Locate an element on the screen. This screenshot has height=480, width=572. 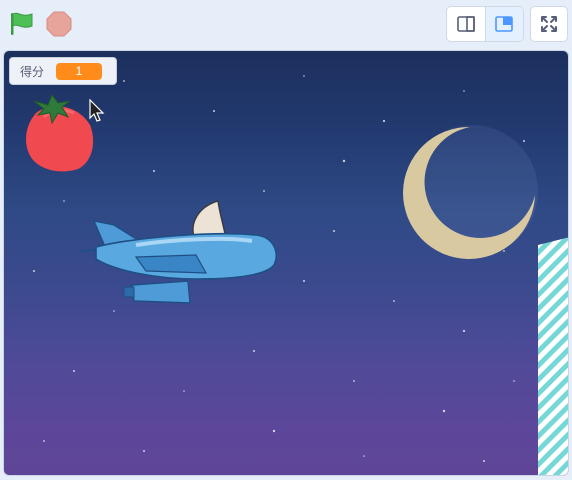
normal-stage-icon is located at coordinates (504, 24).